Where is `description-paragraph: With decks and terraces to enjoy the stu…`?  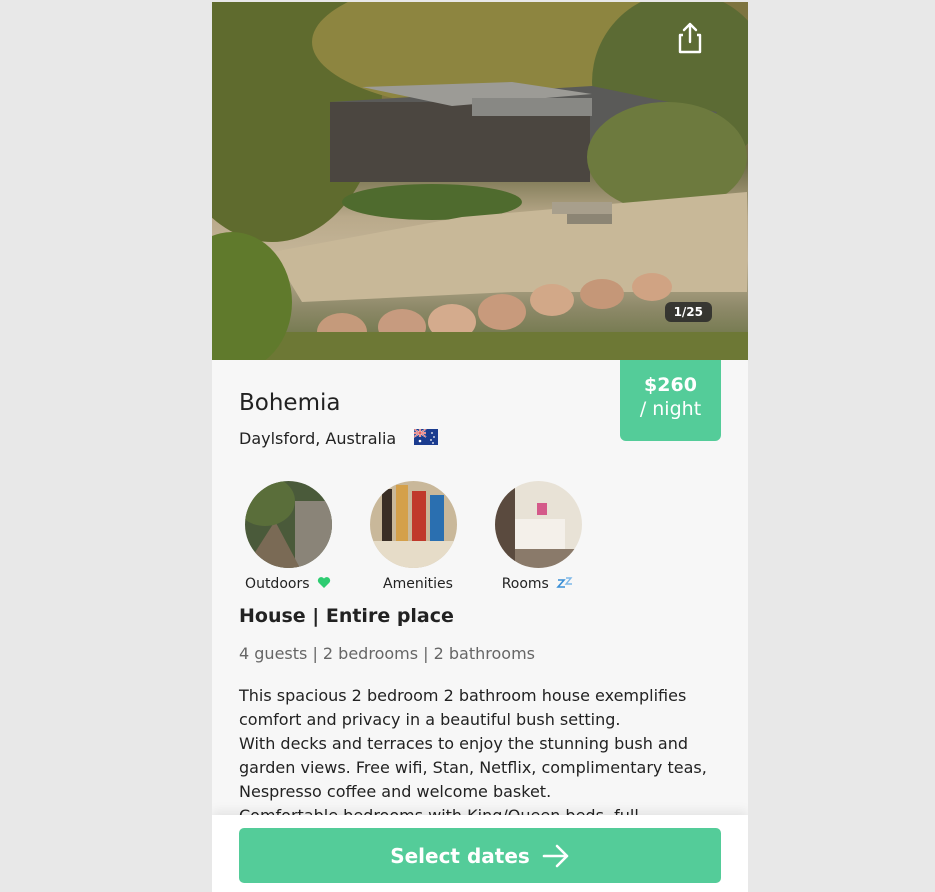 description-paragraph: With decks and terraces to enjoy the stu… is located at coordinates (473, 767).